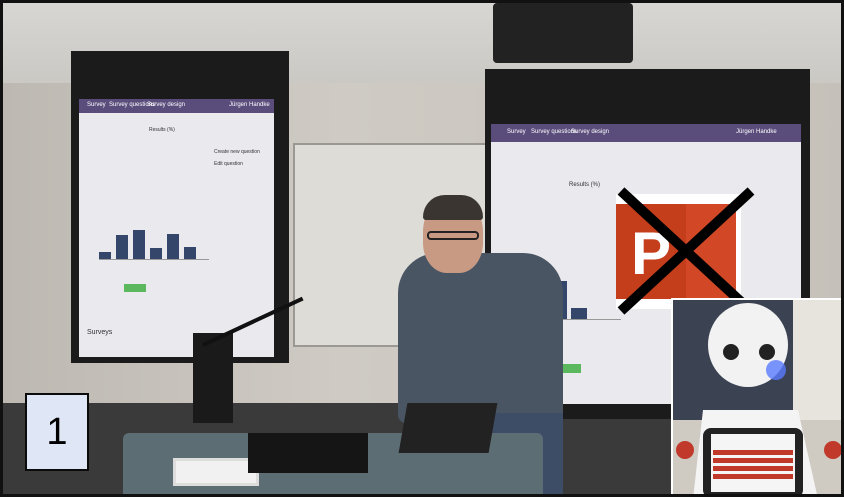  What do you see at coordinates (480, 338) in the screenshot?
I see `presenter-body` at bounding box center [480, 338].